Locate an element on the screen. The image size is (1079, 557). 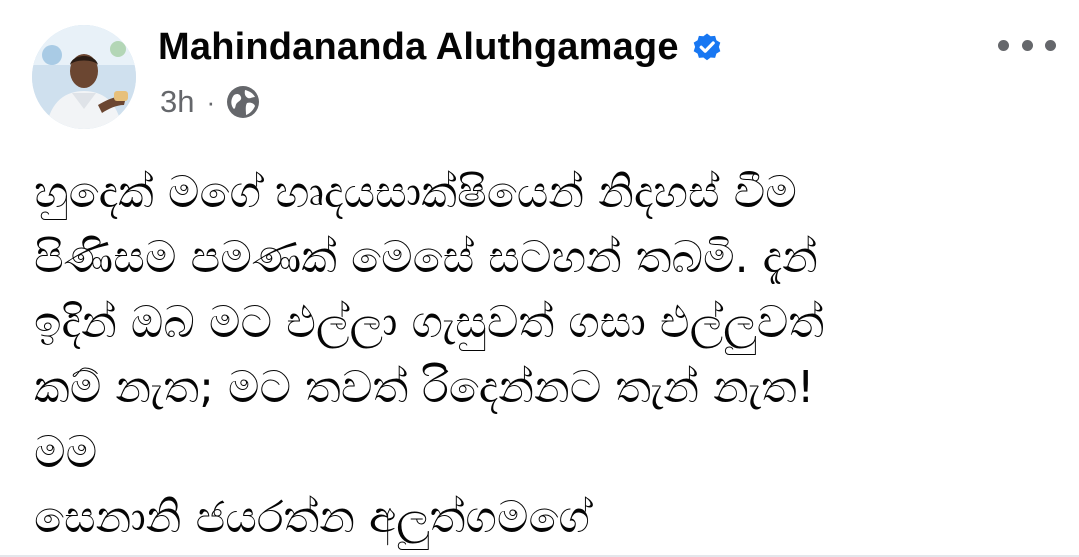
author-header: Mahindananda Aluthgamage is located at coordinates (440, 47).